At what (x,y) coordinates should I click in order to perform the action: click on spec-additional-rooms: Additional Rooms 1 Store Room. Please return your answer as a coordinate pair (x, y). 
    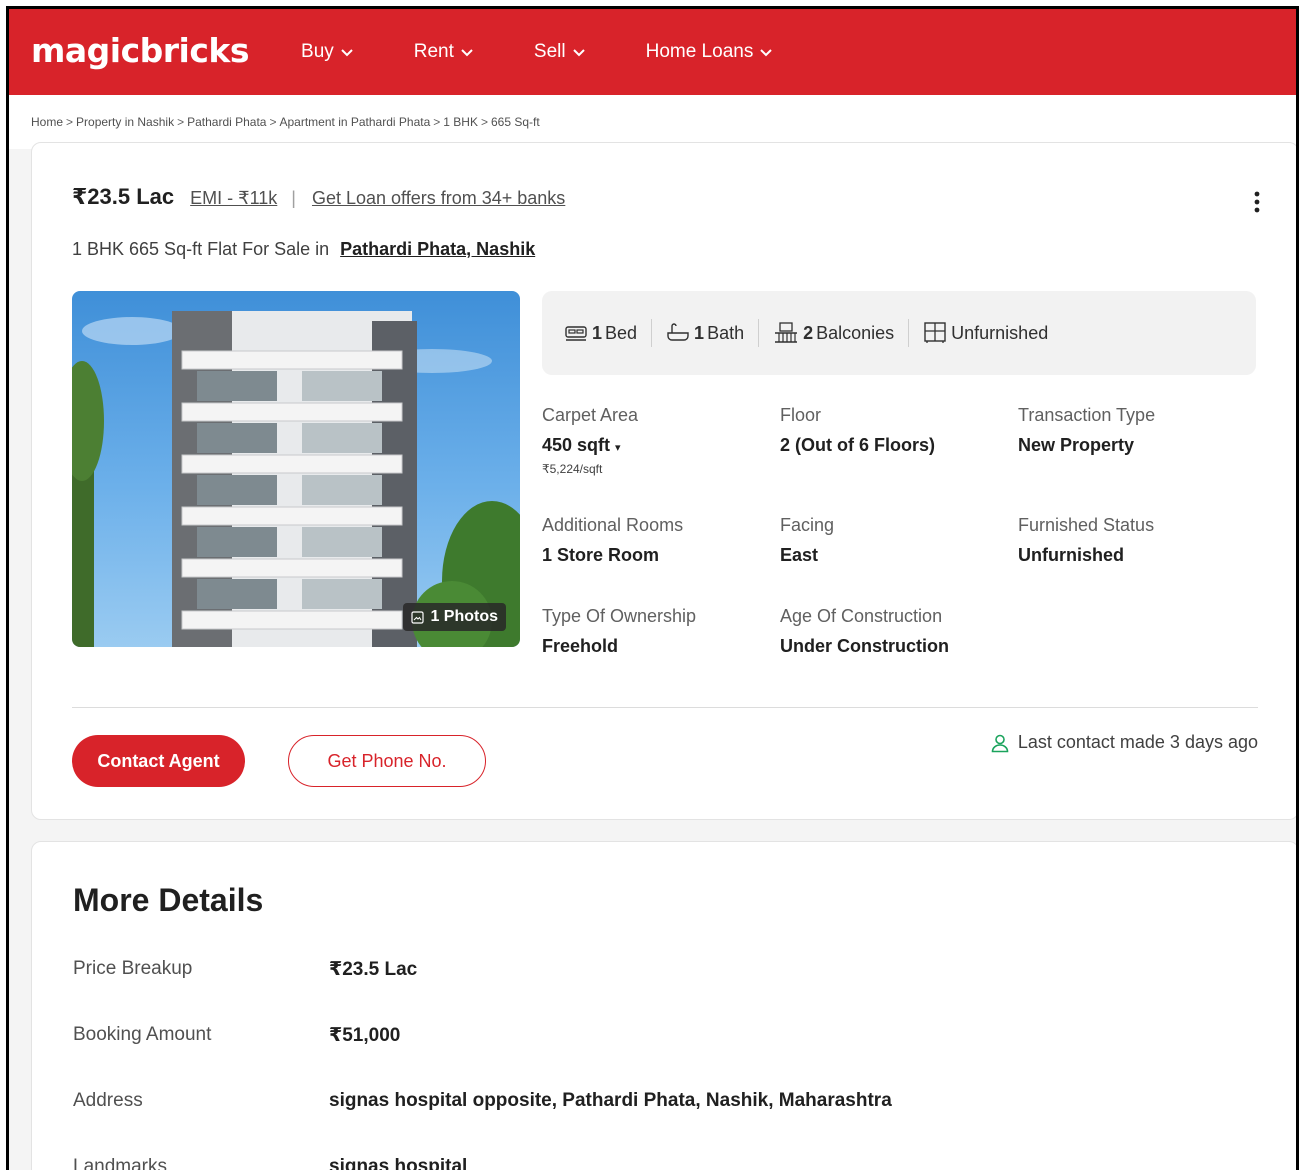
    Looking at the image, I should click on (612, 540).